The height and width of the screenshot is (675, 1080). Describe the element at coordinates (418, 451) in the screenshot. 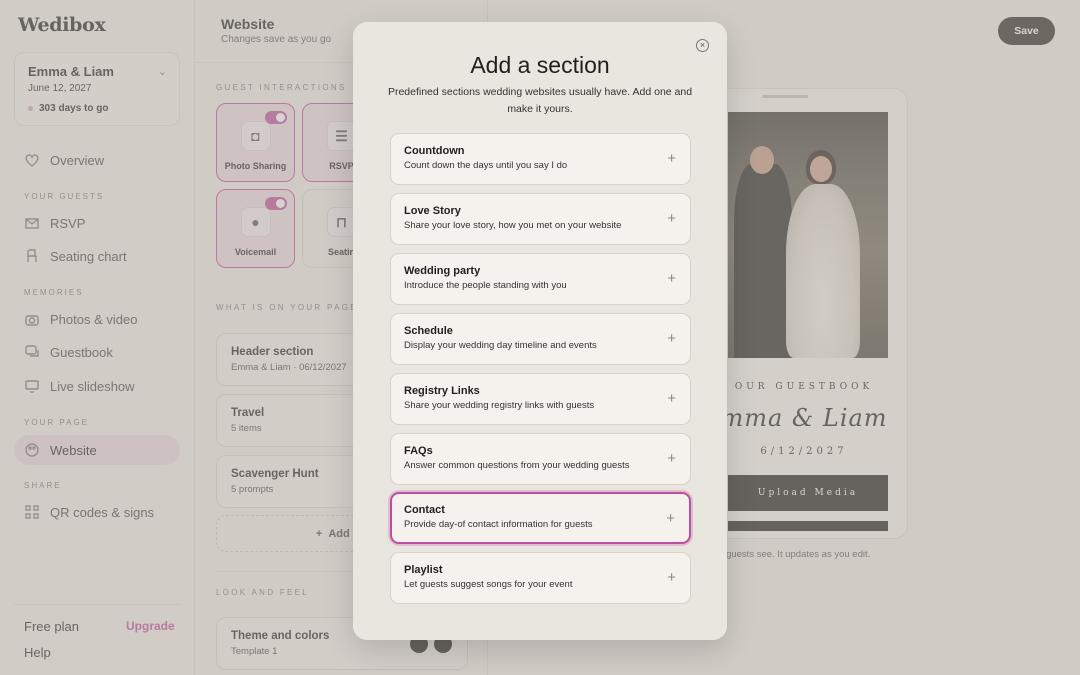

I see `option-title: FAQs` at that location.